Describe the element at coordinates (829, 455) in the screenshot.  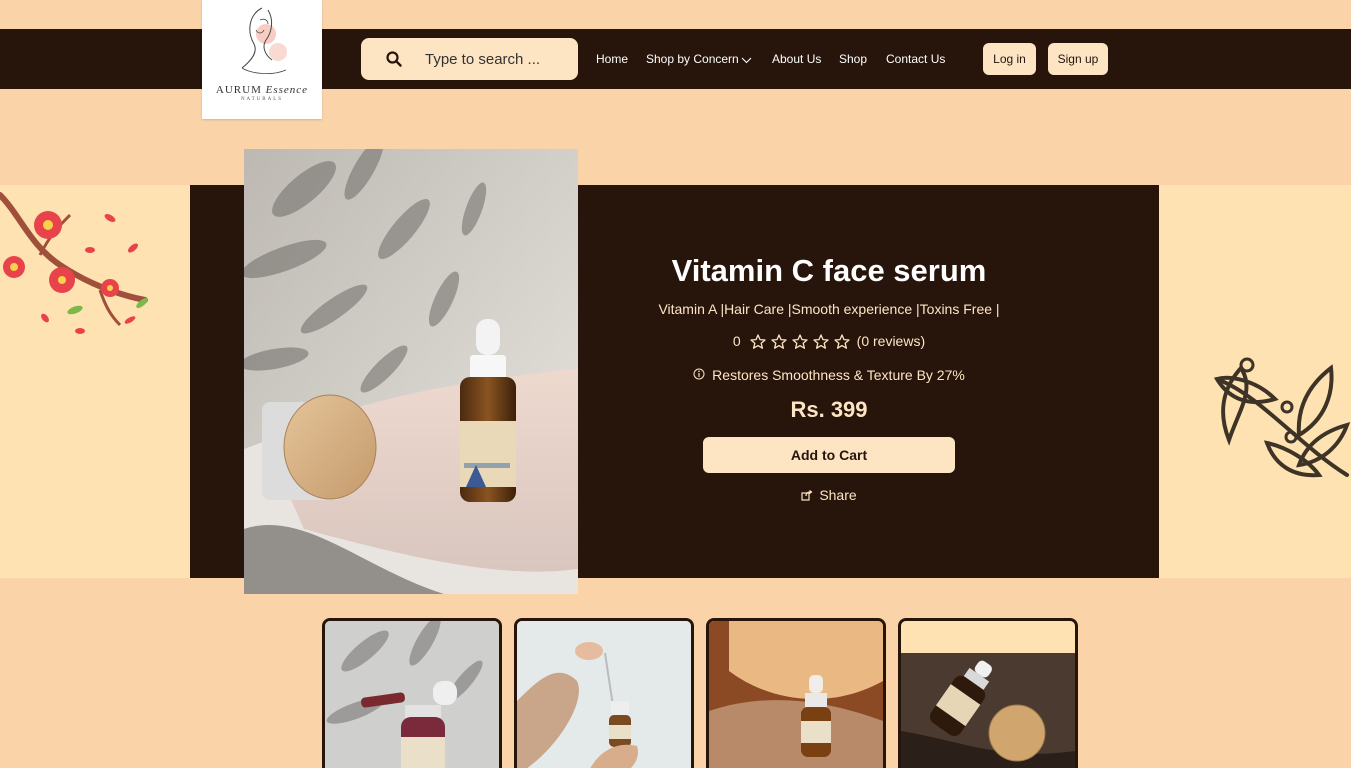
I see `add-to-cart-button: Add to Cart` at that location.